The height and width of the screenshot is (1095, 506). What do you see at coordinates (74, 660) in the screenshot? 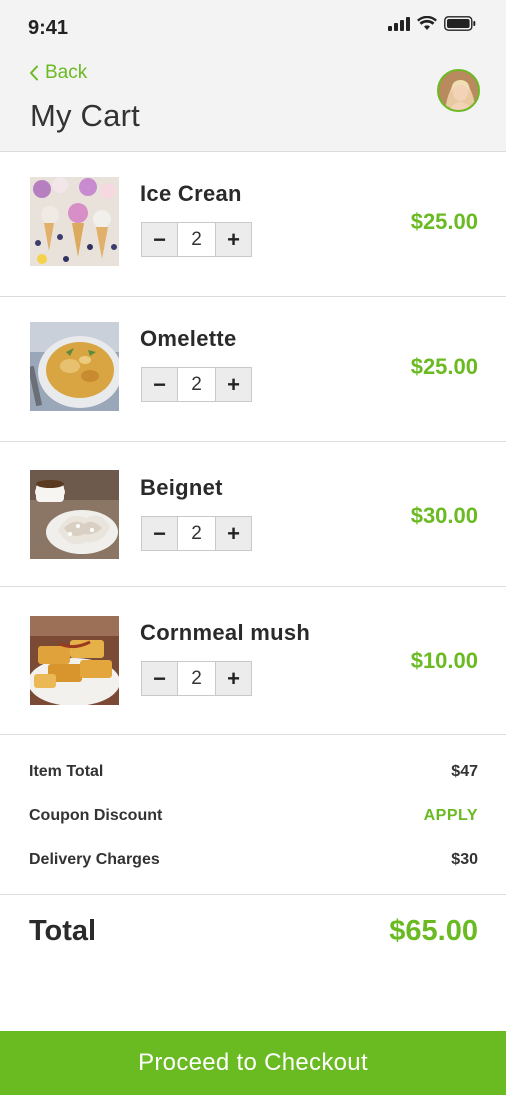
I see `item-image-cornmeal-mush` at bounding box center [74, 660].